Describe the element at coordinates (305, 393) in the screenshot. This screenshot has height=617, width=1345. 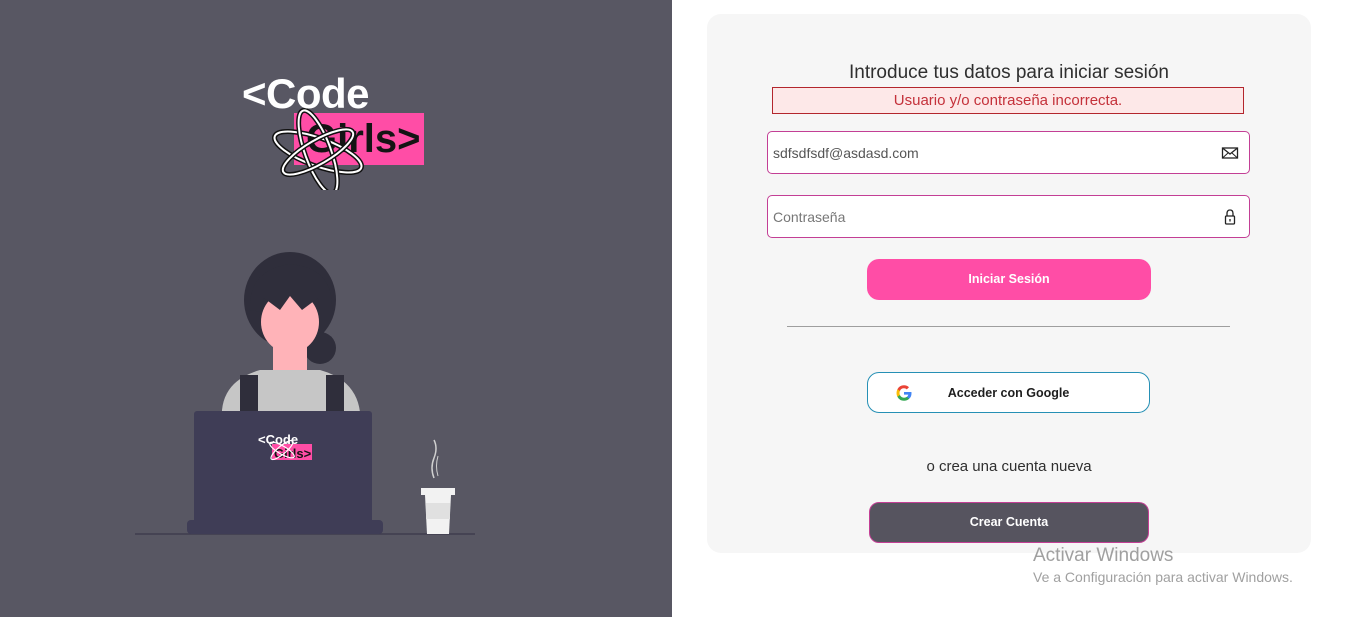
I see `woman-laptop-illustration: <Code Girls>` at that location.